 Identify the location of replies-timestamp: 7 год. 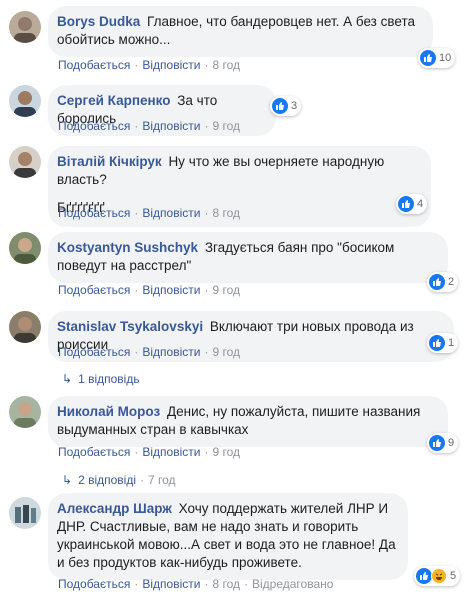
(162, 480).